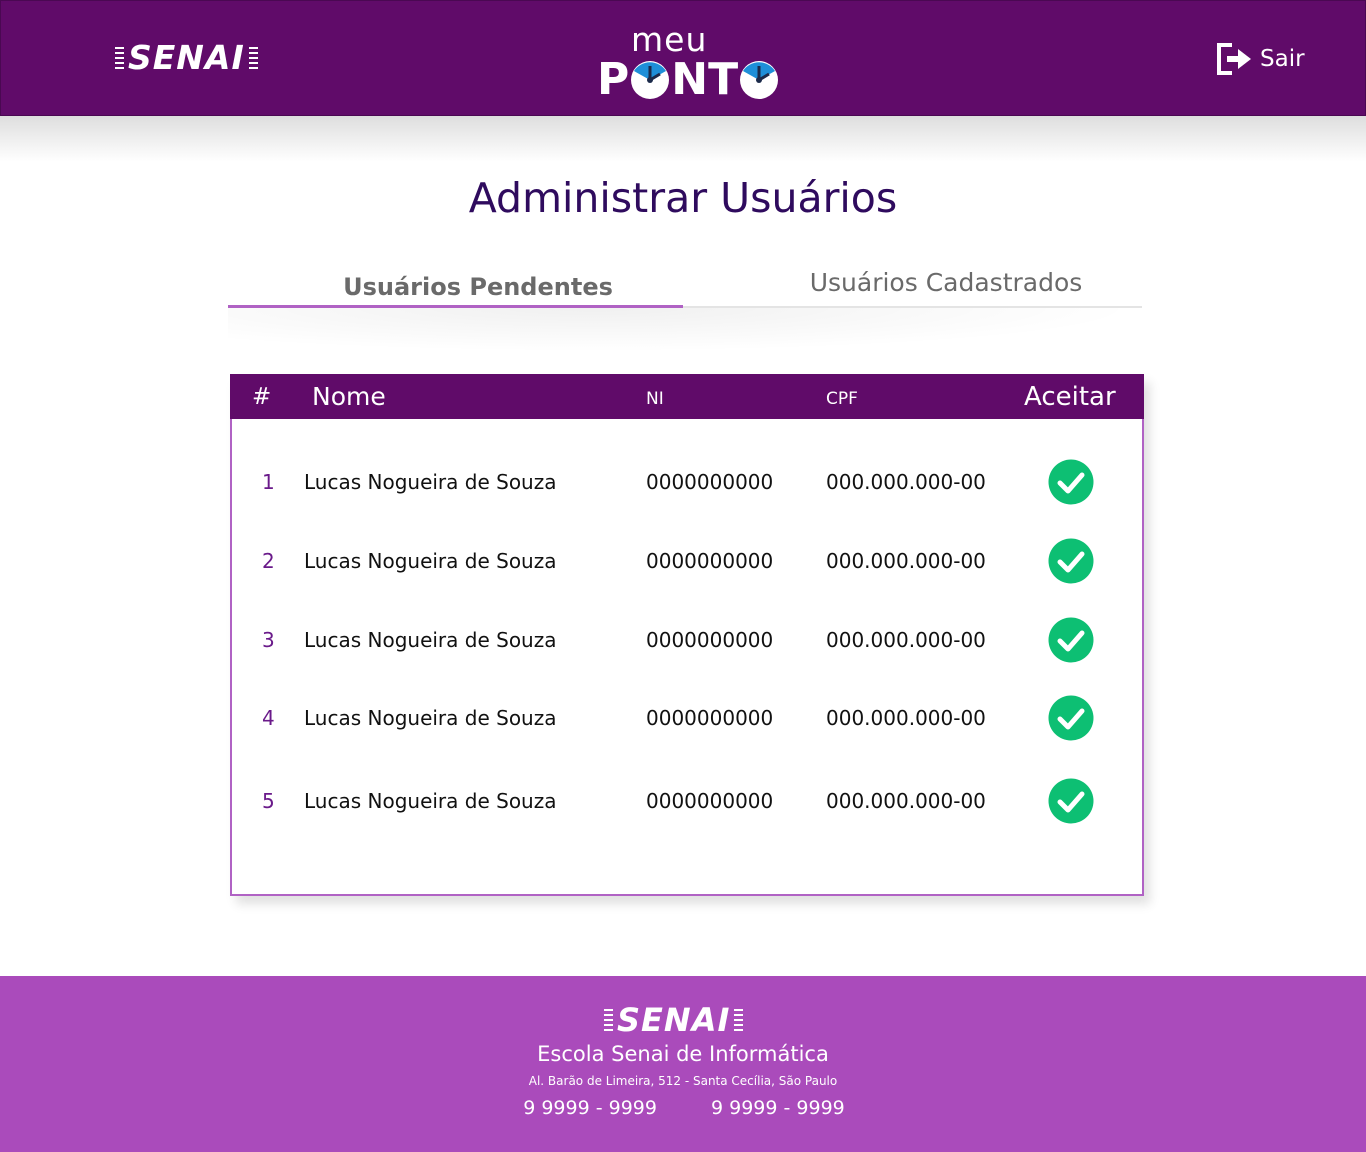  I want to click on column-header-nome: Nome, so click(349, 396).